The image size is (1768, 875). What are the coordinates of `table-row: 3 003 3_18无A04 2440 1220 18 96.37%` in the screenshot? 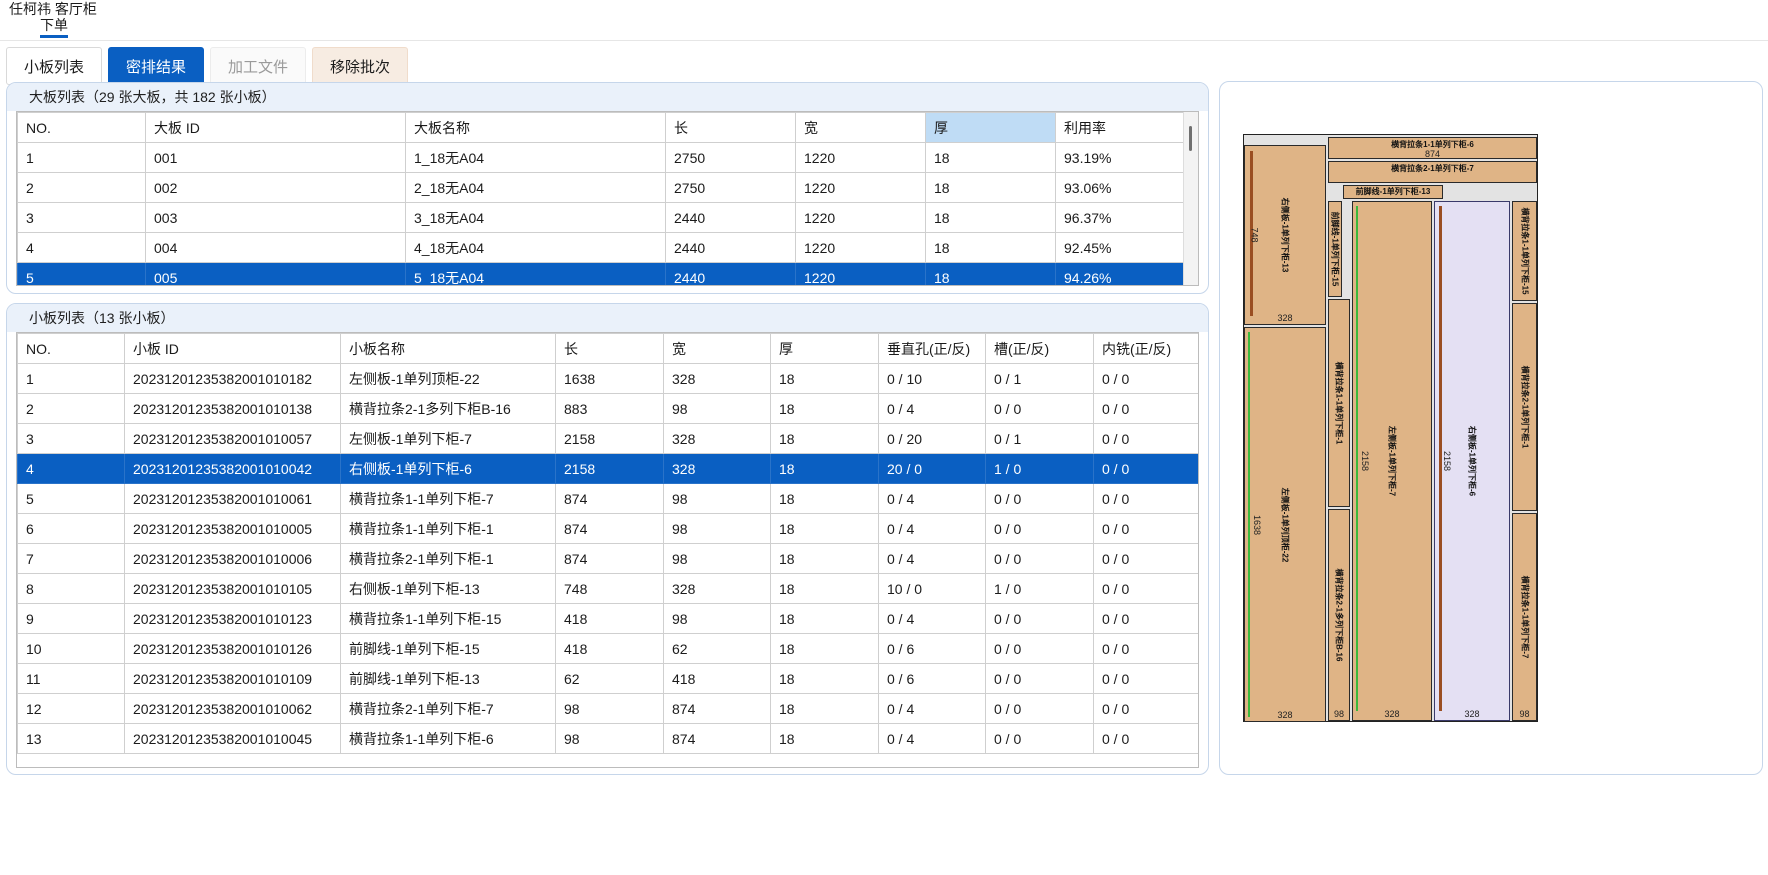 It's located at (602, 217).